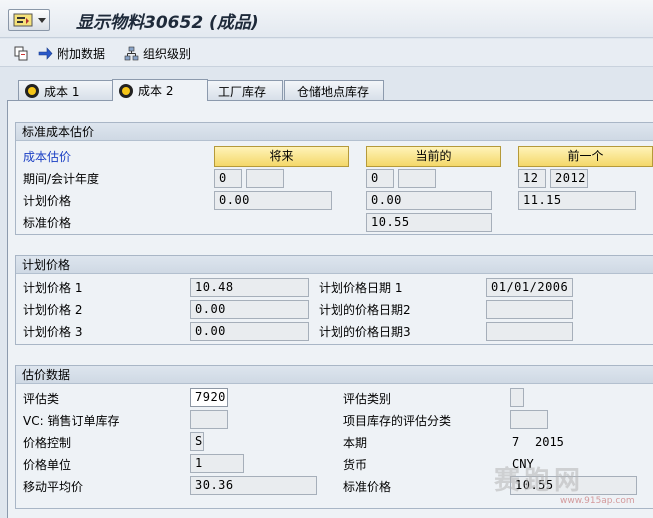 The width and height of the screenshot is (653, 518). What do you see at coordinates (539, 481) in the screenshot?
I see `watermark: 赛跑网` at bounding box center [539, 481].